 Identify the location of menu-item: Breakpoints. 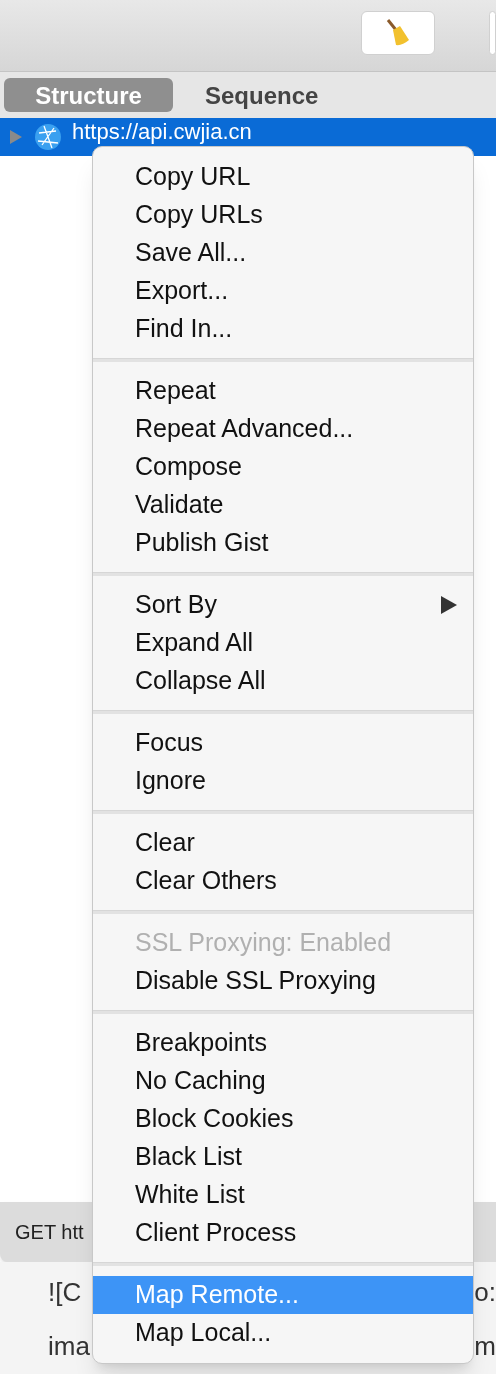
(283, 1043).